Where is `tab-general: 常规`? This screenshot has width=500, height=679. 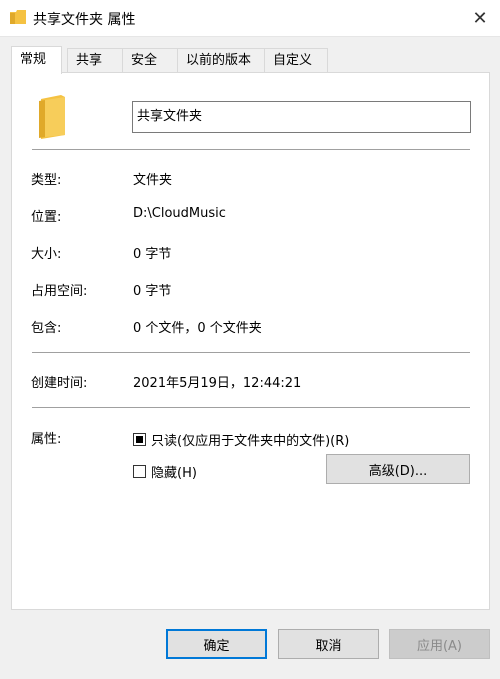 tab-general: 常规 is located at coordinates (36, 60).